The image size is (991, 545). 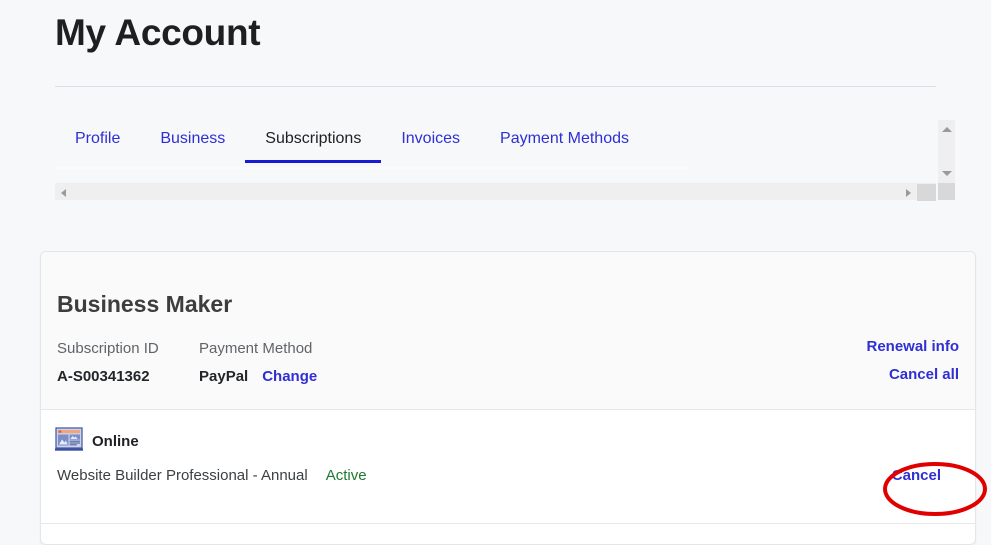 What do you see at coordinates (108, 363) in the screenshot?
I see `subscription-id-column: Subscription ID A-S00341362` at bounding box center [108, 363].